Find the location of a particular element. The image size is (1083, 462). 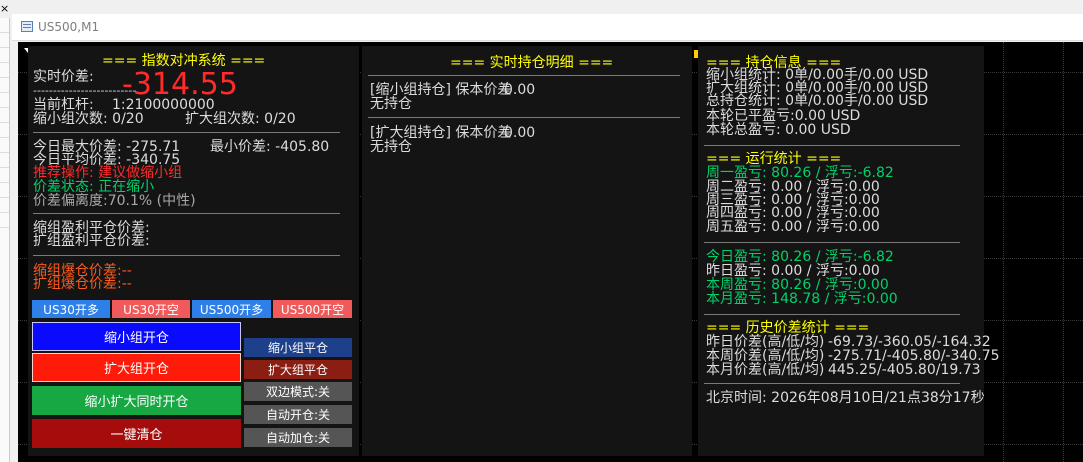

expand-burst: 扩组爆仓价差:-- is located at coordinates (82, 284).